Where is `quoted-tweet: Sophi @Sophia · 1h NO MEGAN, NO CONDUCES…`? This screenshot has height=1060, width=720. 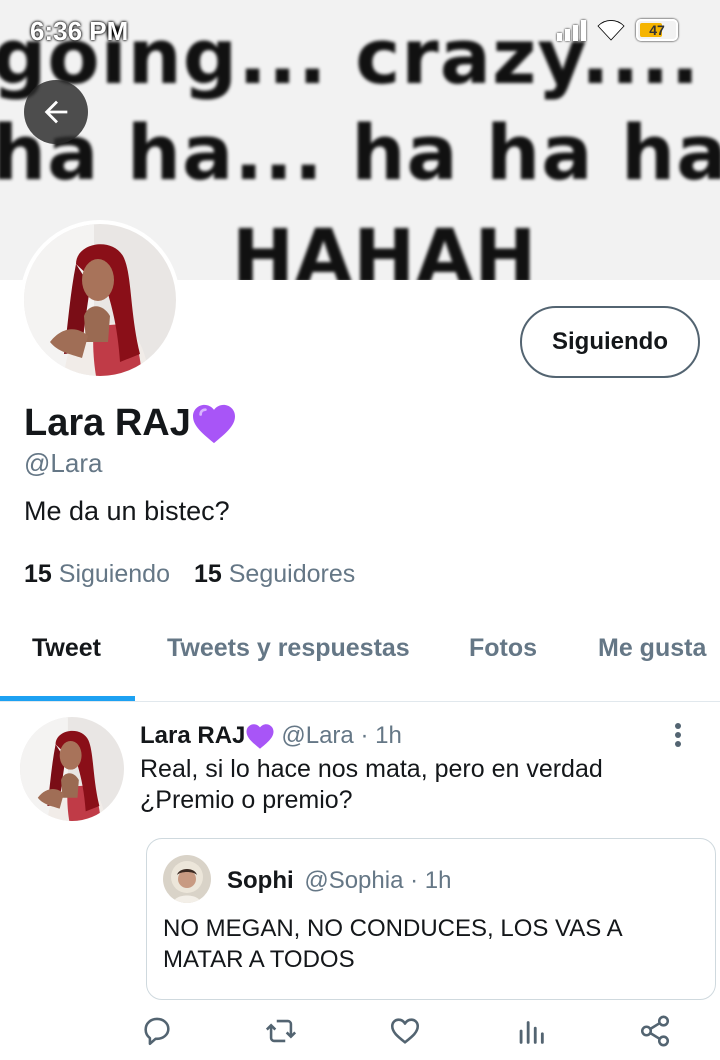
quoted-tweet: Sophi @Sophia · 1h NO MEGAN, NO CONDUCES… is located at coordinates (431, 919).